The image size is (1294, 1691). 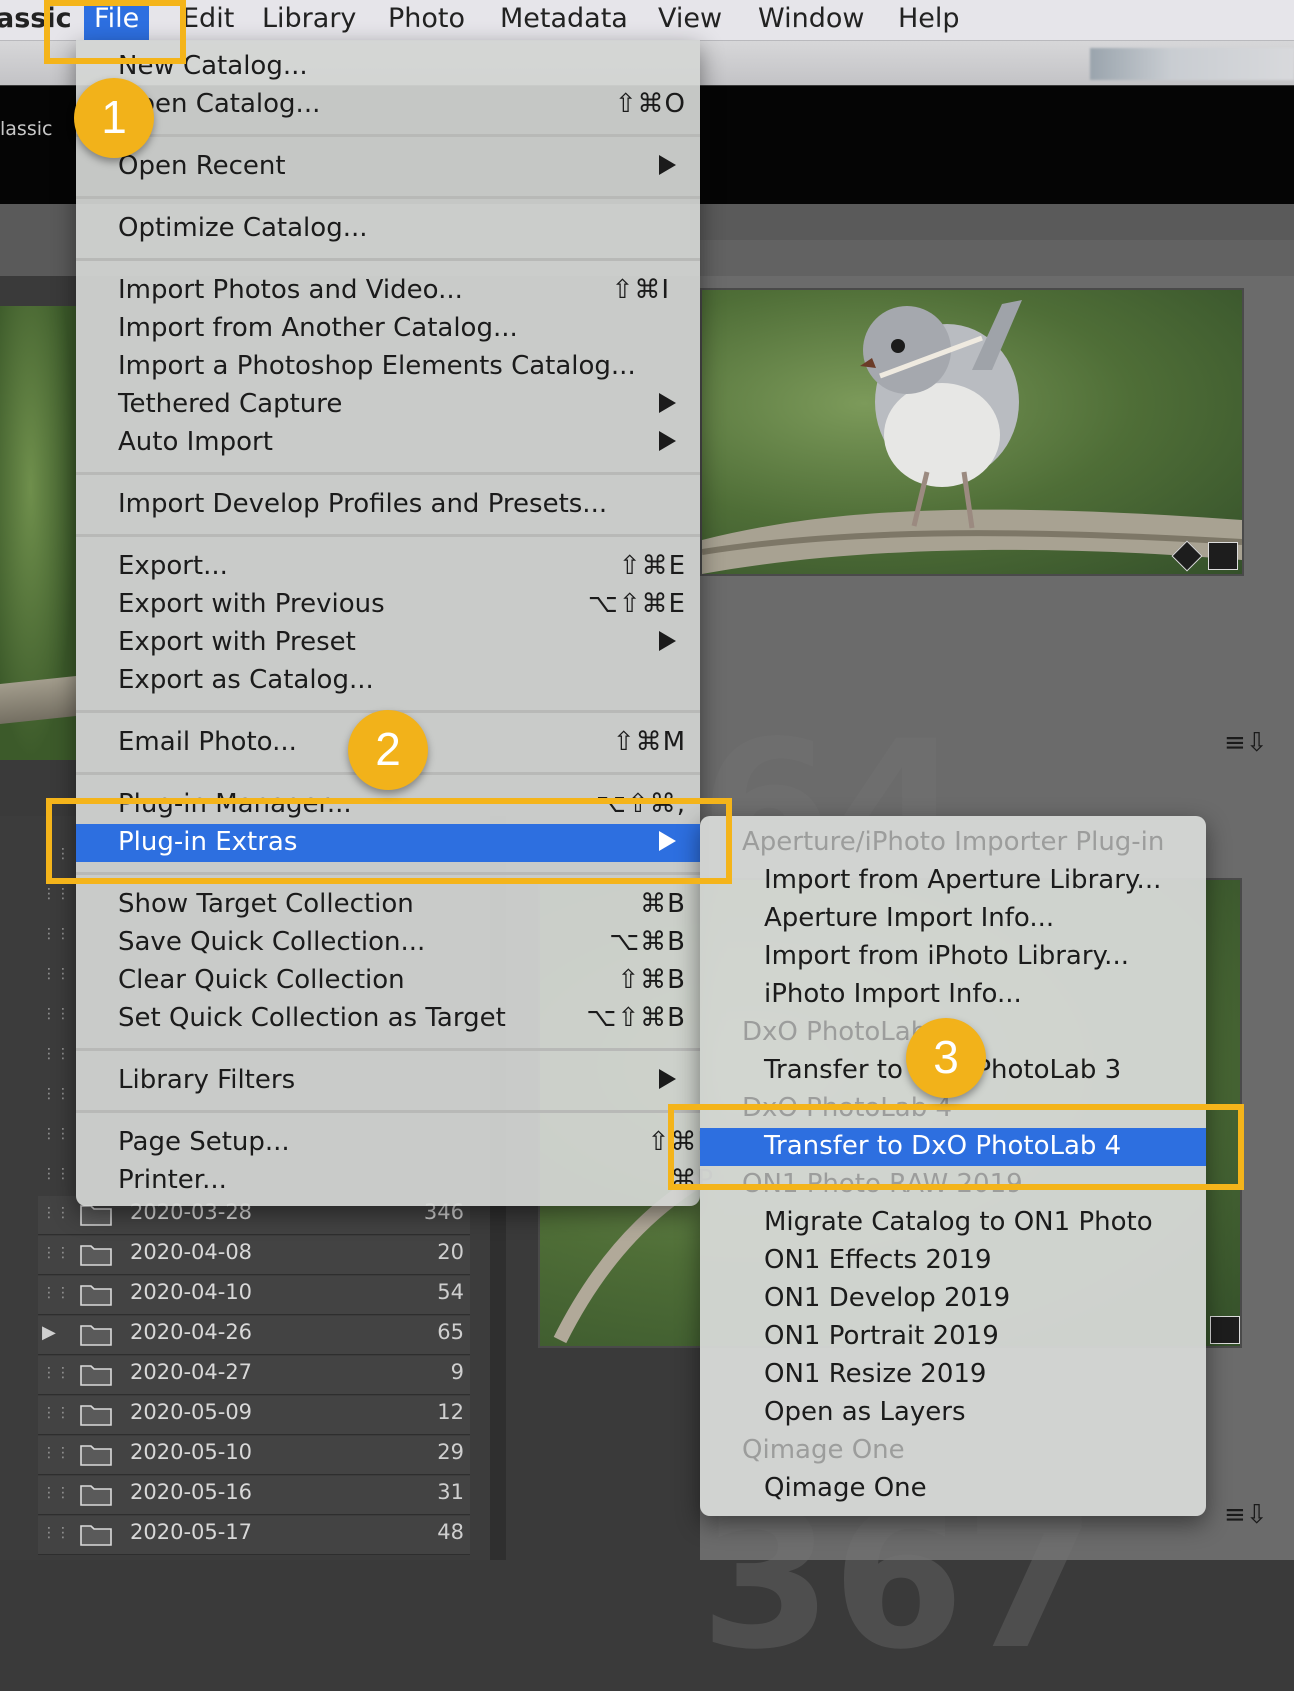 What do you see at coordinates (191, 1412) in the screenshot?
I see `folder-name: 2020-05-09` at bounding box center [191, 1412].